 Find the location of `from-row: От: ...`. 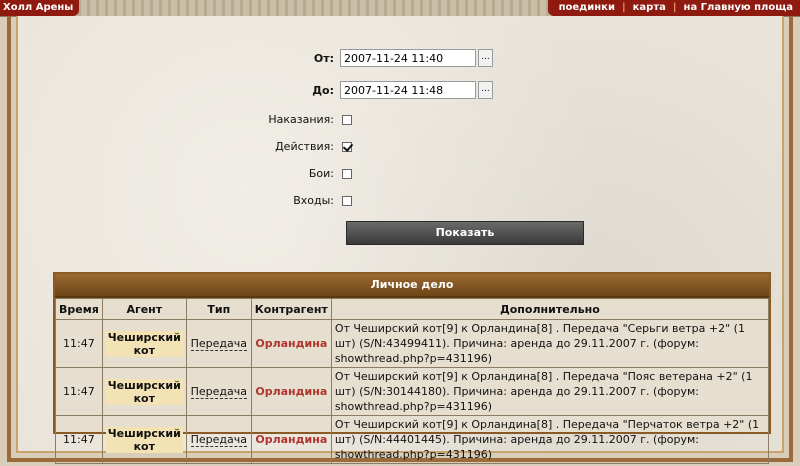

from-row: От: ... is located at coordinates (383, 58).